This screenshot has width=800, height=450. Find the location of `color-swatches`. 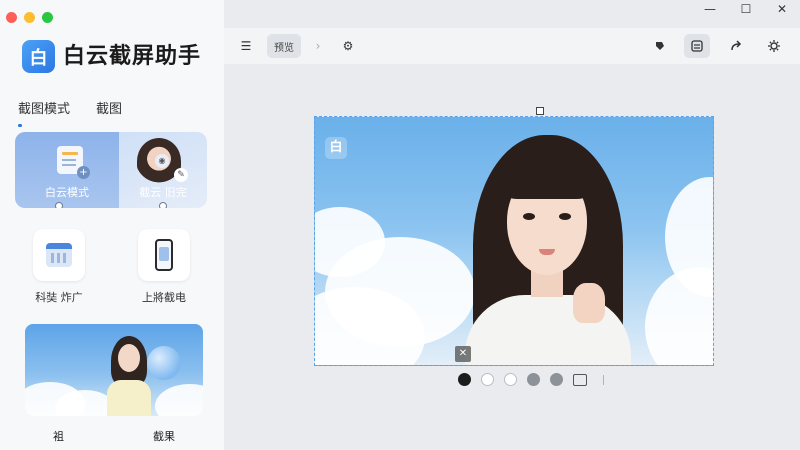

color-swatches is located at coordinates (531, 379).